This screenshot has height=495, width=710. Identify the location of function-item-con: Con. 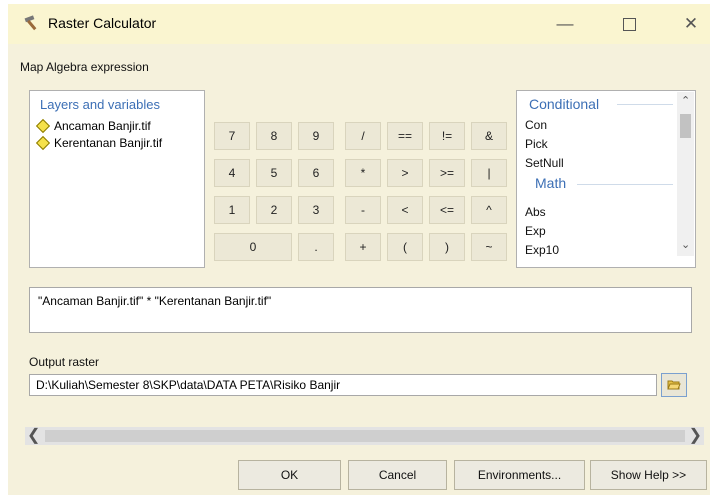
(536, 125).